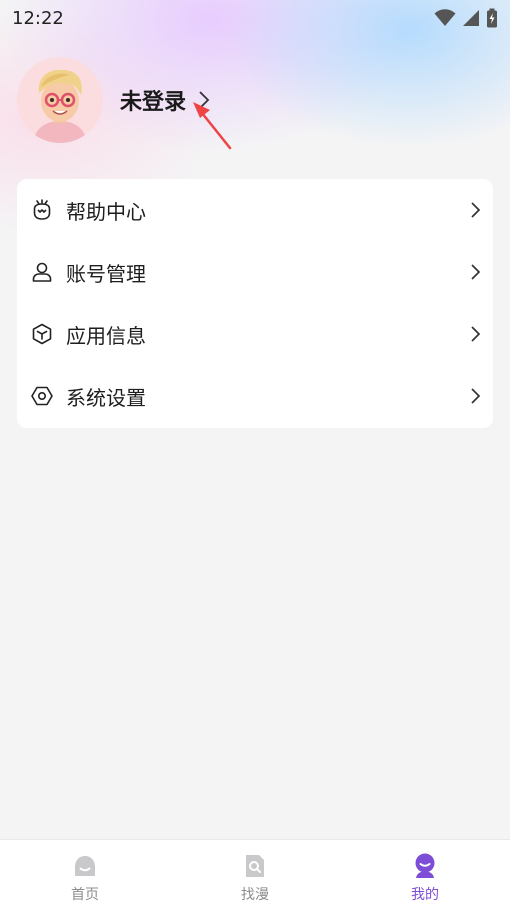  What do you see at coordinates (425, 865) in the screenshot?
I see `profile-icon` at bounding box center [425, 865].